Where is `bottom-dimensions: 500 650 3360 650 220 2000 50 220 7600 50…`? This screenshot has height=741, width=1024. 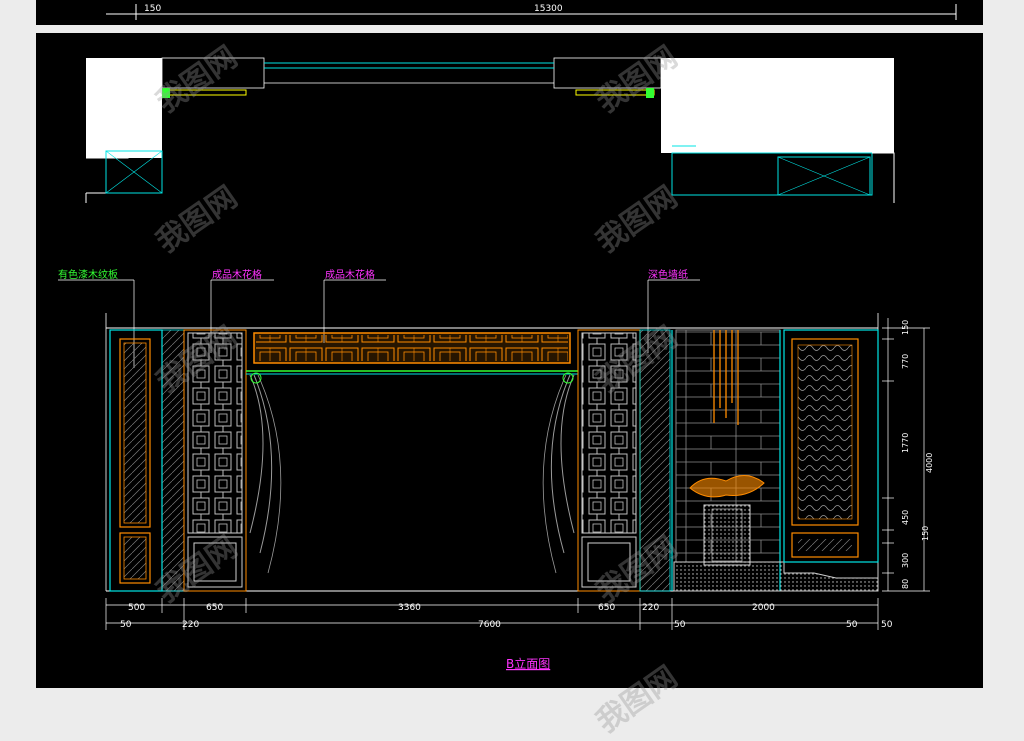 bottom-dimensions: 500 650 3360 650 220 2000 50 220 7600 50… is located at coordinates (499, 614).